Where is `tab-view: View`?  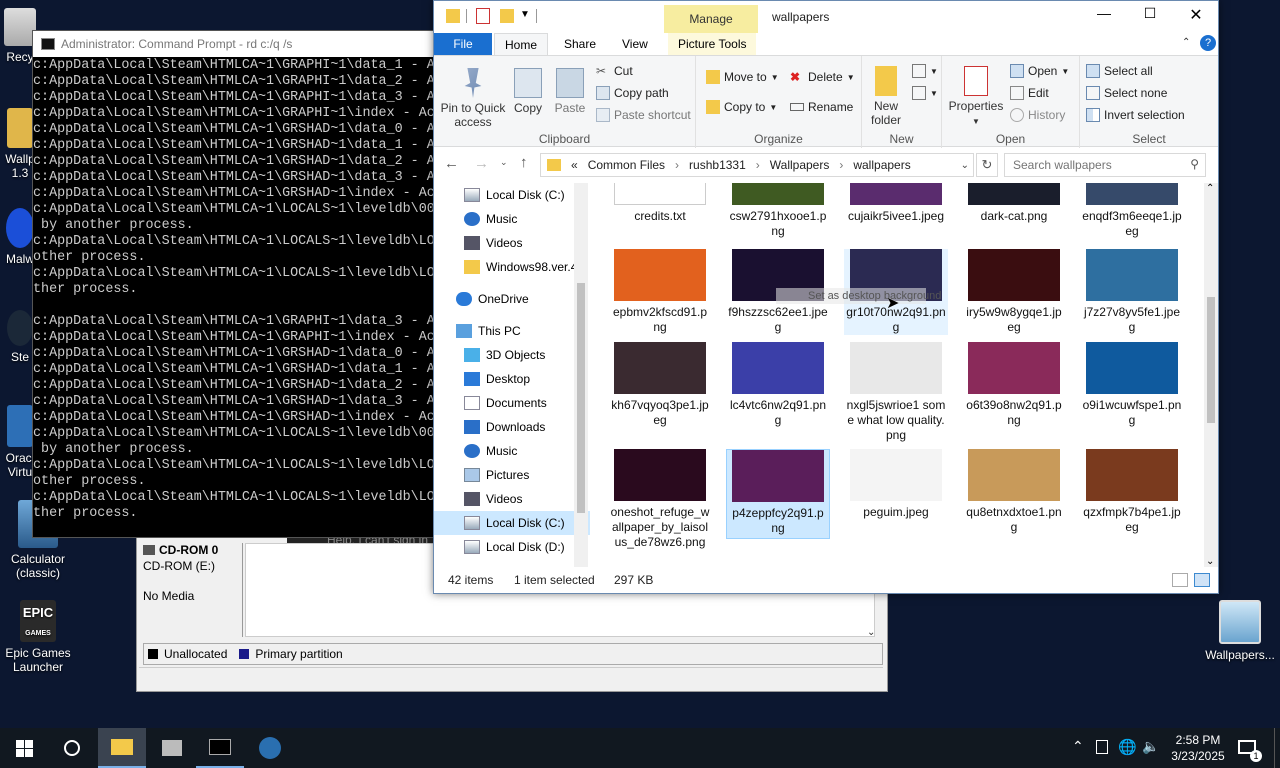 tab-view: View is located at coordinates (635, 44).